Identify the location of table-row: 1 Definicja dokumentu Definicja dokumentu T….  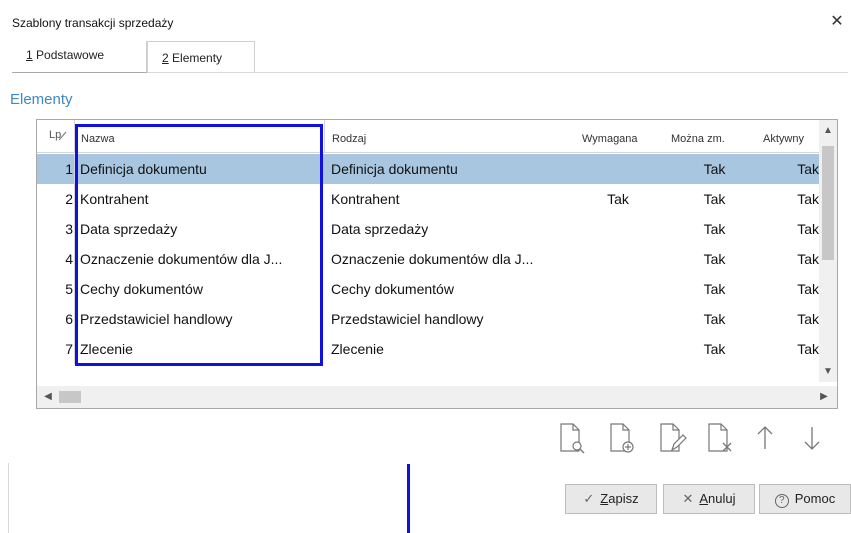
(428, 169).